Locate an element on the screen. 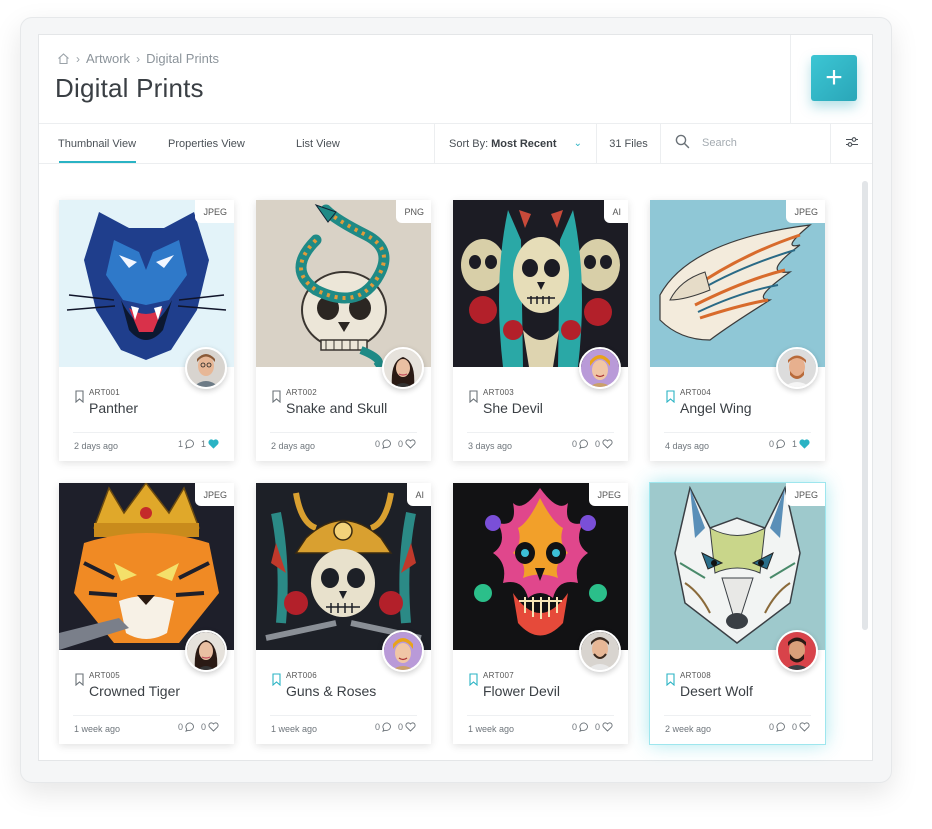 This screenshot has width=932, height=829. home-icon is located at coordinates (63, 58).